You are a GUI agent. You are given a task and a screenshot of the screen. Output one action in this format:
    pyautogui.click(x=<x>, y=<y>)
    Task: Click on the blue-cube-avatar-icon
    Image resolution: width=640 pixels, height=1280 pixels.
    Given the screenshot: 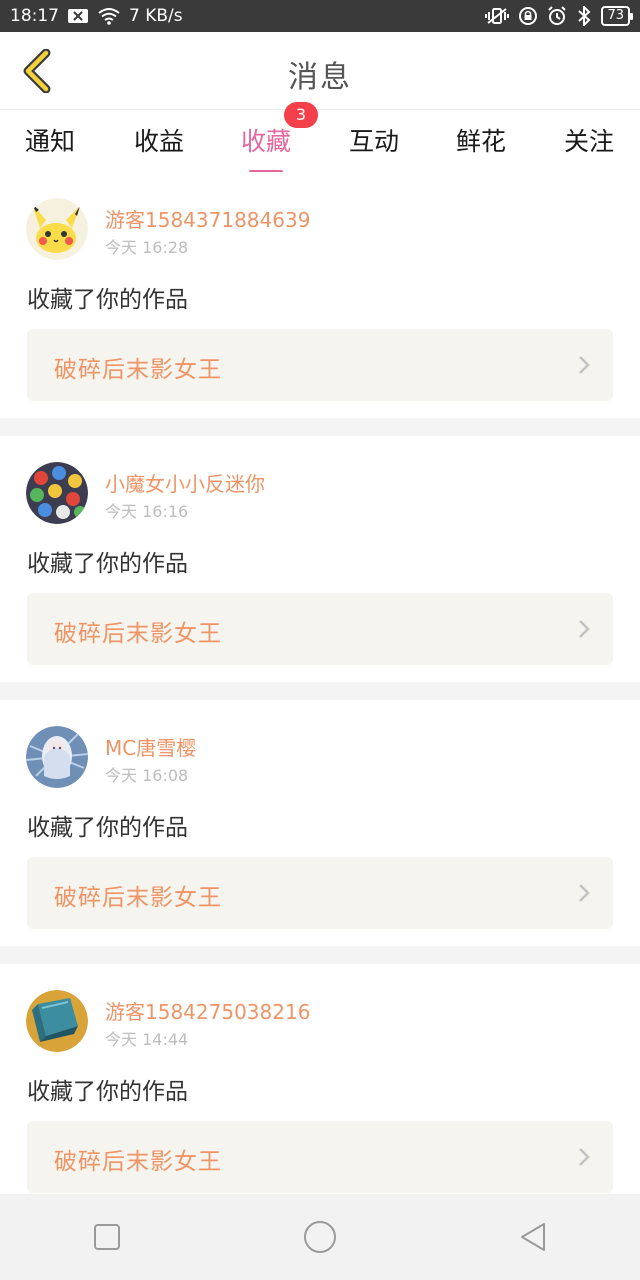 What is the action you would take?
    pyautogui.click(x=57, y=1021)
    